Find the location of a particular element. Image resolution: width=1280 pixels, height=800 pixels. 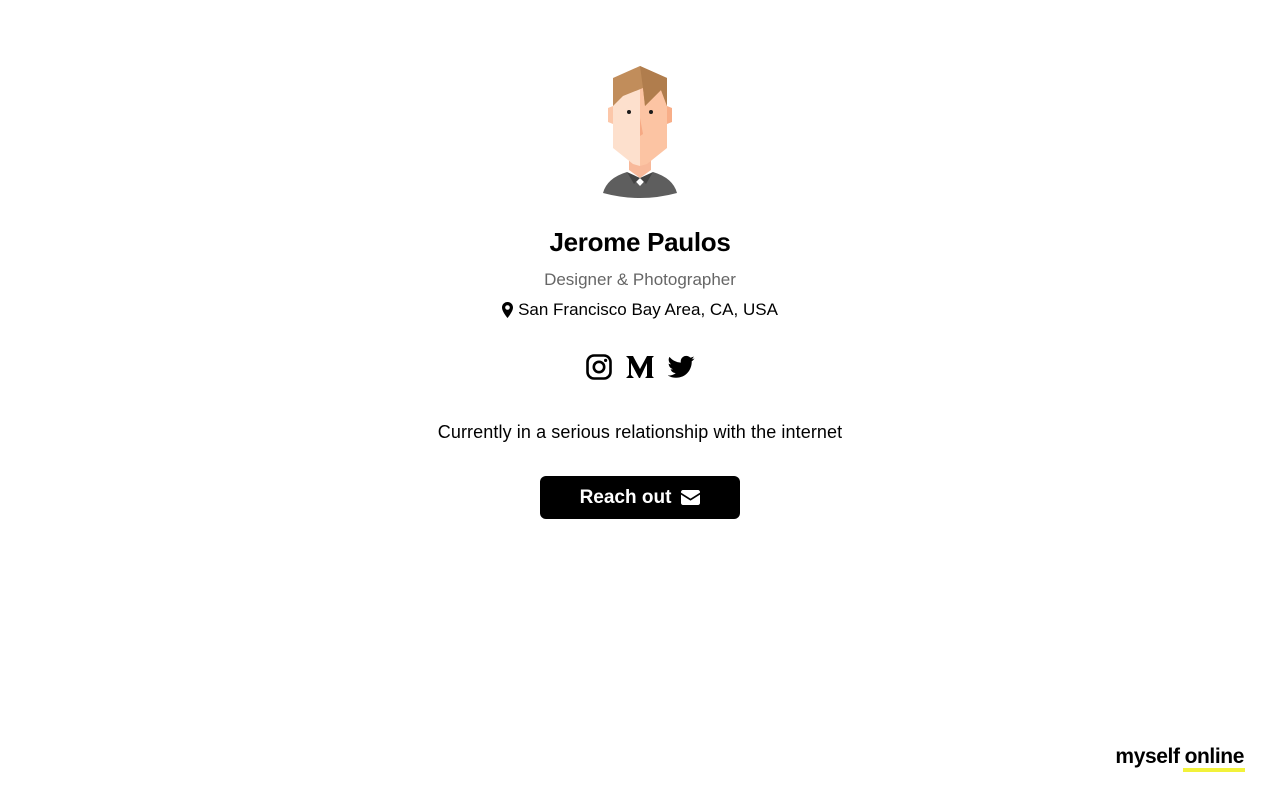

reach-out-label: Reach out is located at coordinates (625, 497).